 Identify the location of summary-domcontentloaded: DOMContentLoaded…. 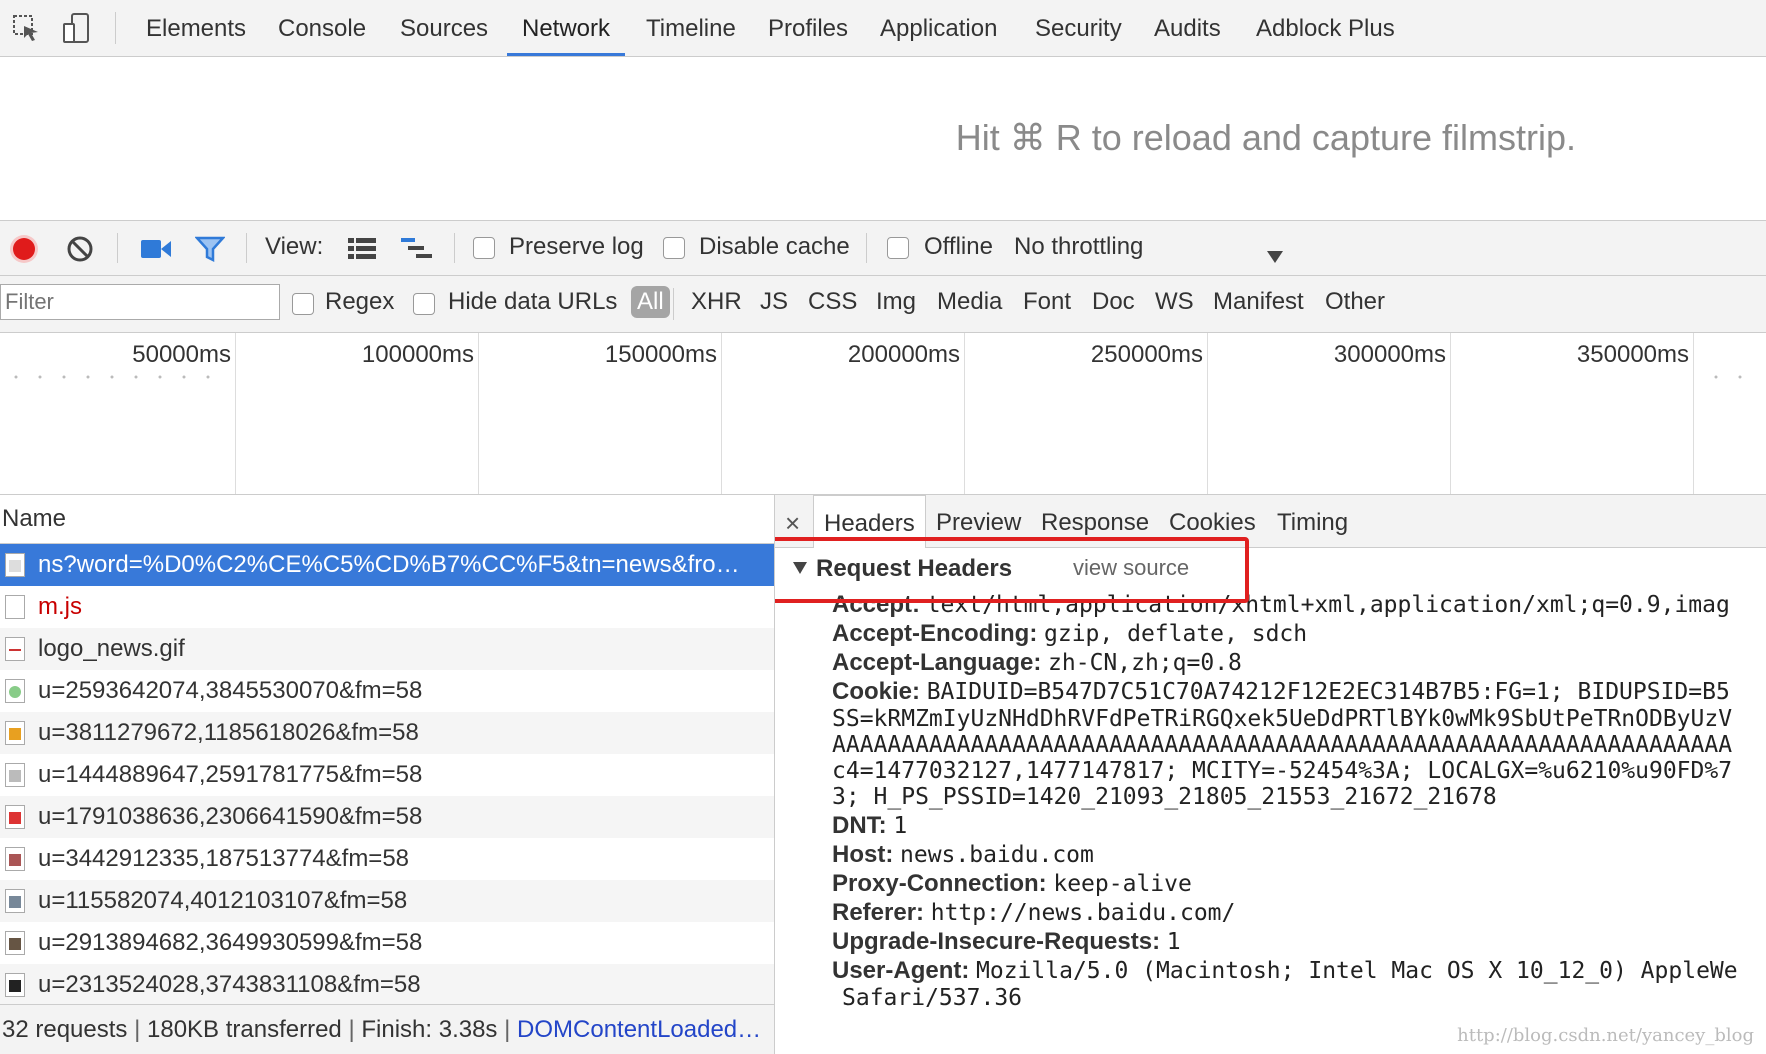
(639, 1029).